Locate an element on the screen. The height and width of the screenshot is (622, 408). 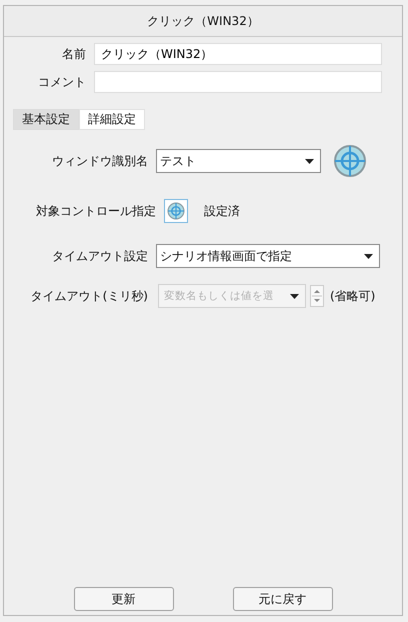
field-label: コメント is located at coordinates (62, 82).